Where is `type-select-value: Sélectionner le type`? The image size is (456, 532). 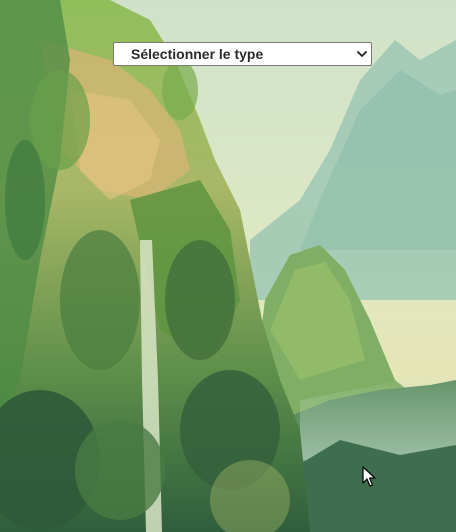 type-select-value: Sélectionner le type is located at coordinates (197, 54).